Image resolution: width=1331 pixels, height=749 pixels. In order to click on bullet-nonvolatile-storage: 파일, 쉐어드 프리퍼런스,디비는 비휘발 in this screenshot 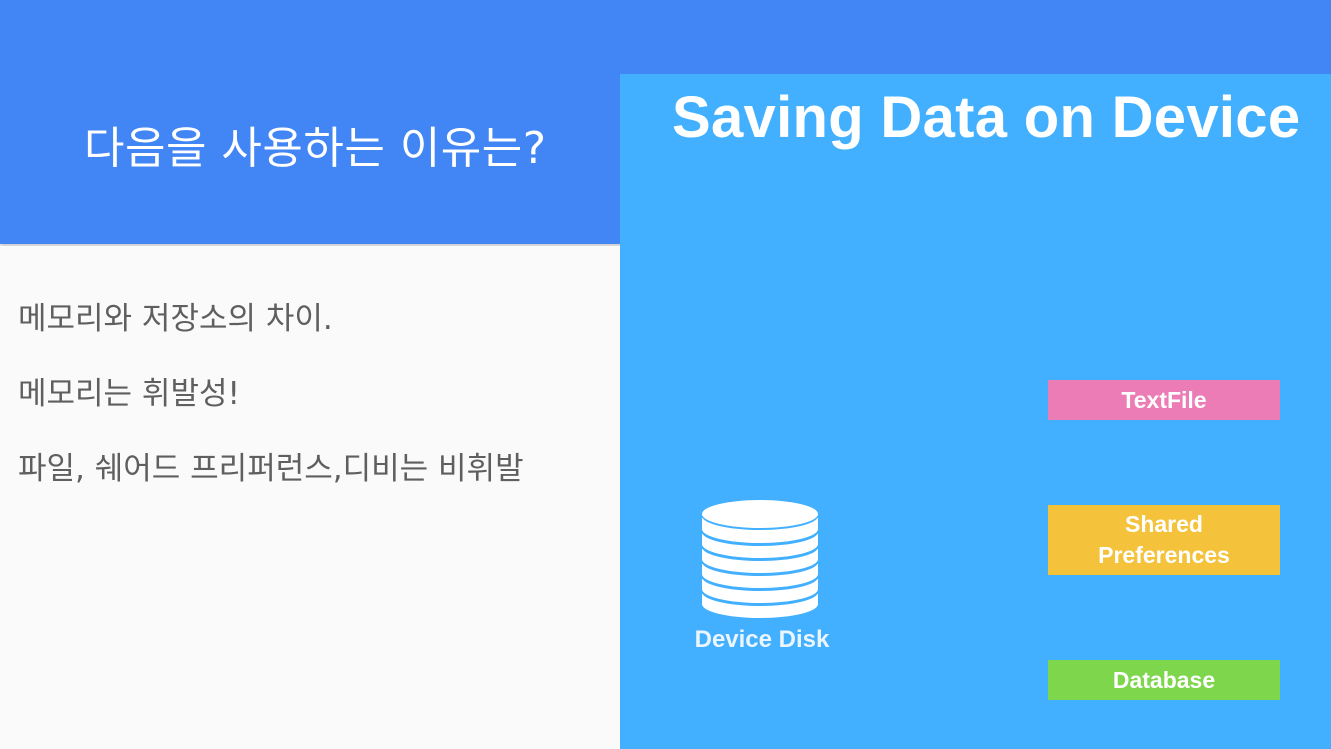, I will do `click(271, 469)`.